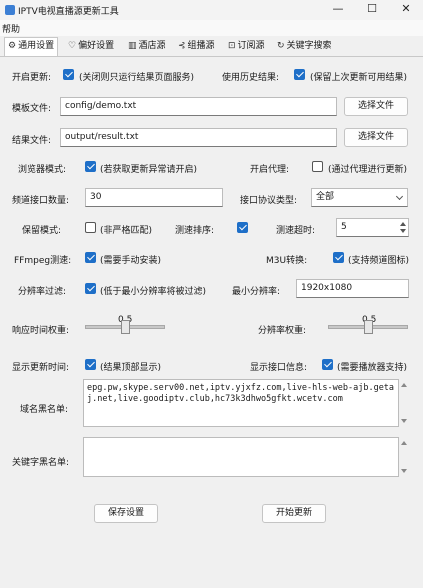 The width and height of the screenshot is (423, 588). I want to click on open-update-desc: (关闭则只运行结果页面服务), so click(137, 78).